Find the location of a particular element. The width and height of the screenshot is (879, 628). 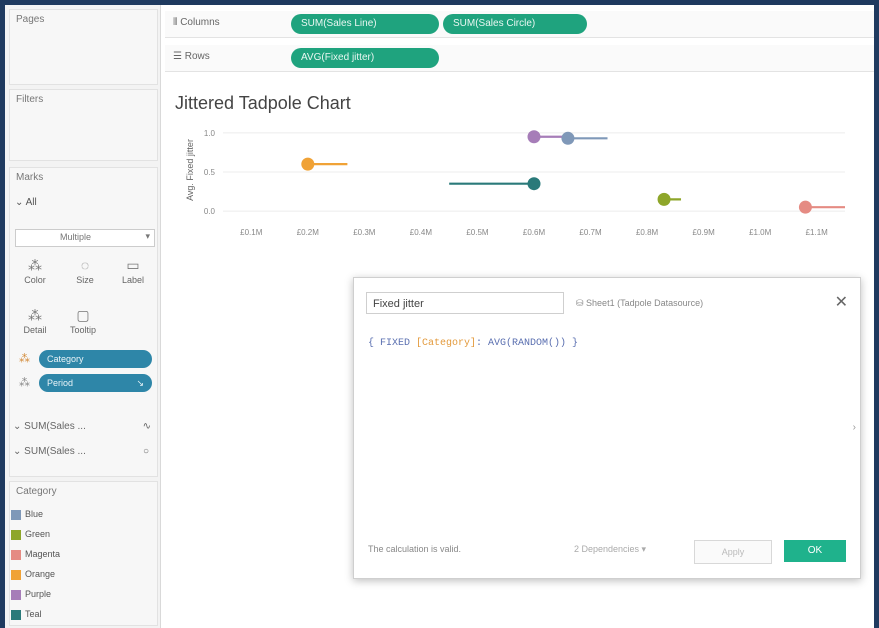

period-label: Period is located at coordinates (60, 383).